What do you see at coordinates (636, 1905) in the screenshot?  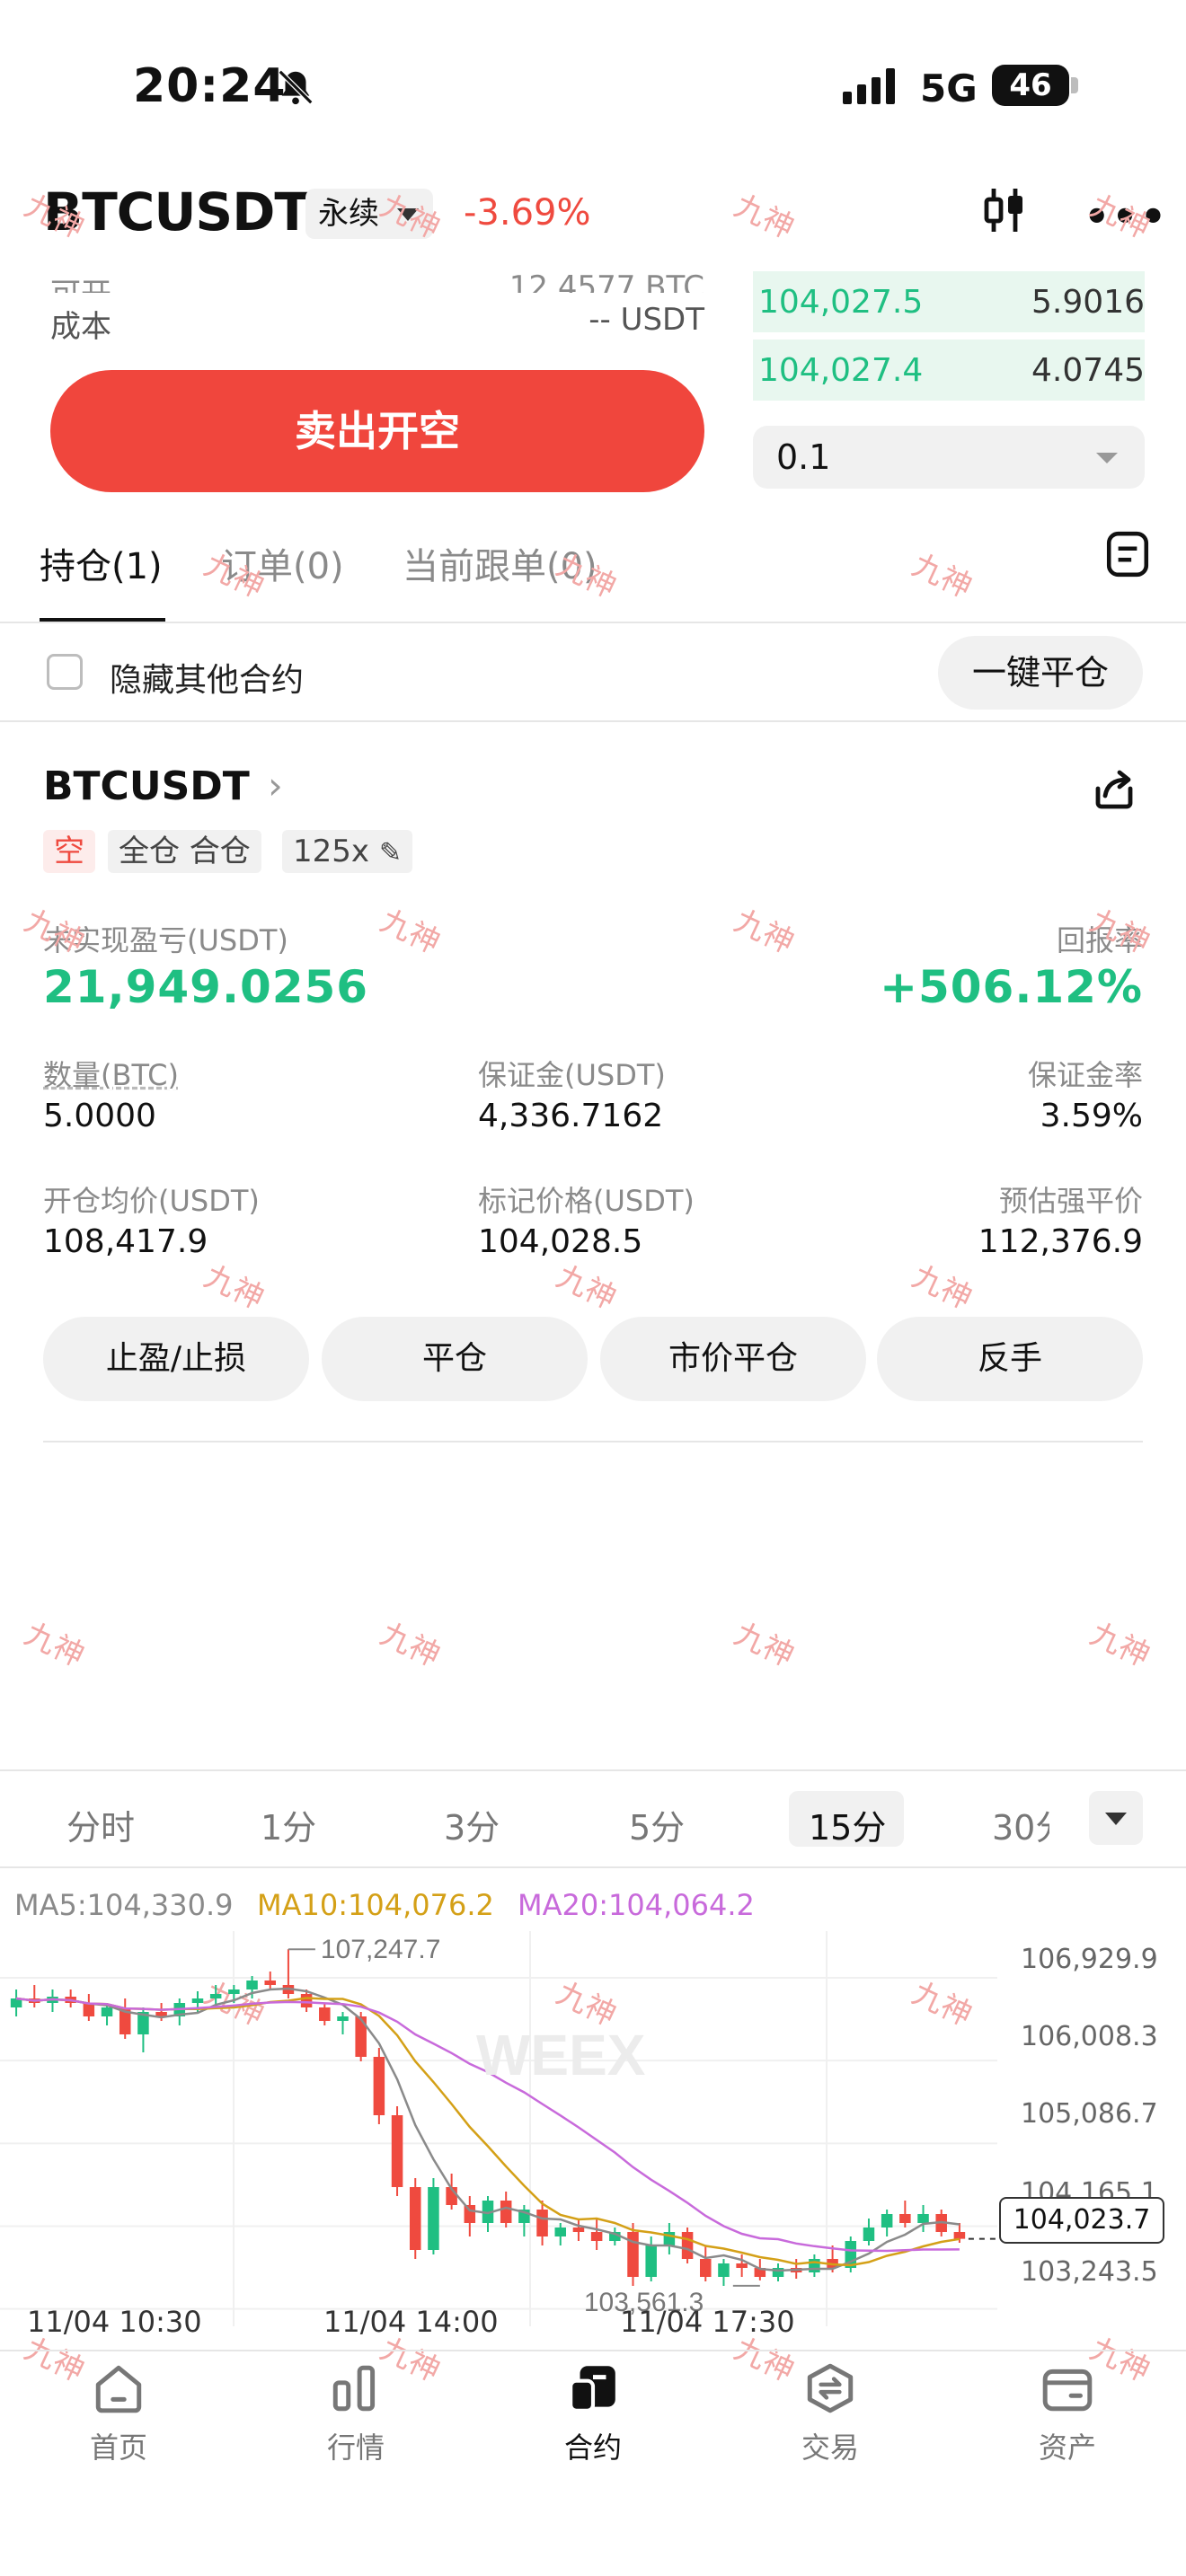 I see `ma20-text: MA20:104,064.2` at bounding box center [636, 1905].